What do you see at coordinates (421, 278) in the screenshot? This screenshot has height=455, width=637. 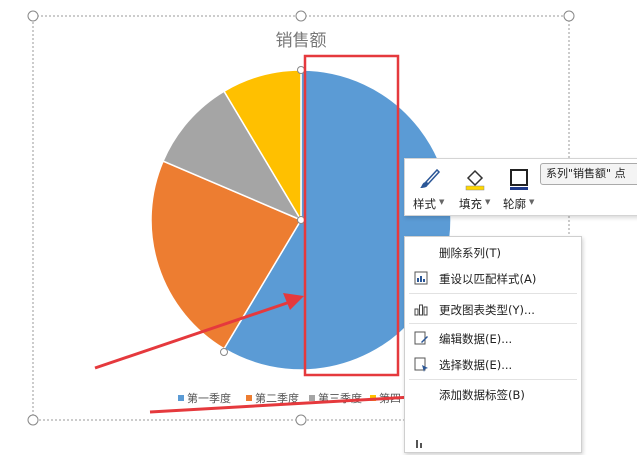 I see `reset-style-icon` at bounding box center [421, 278].